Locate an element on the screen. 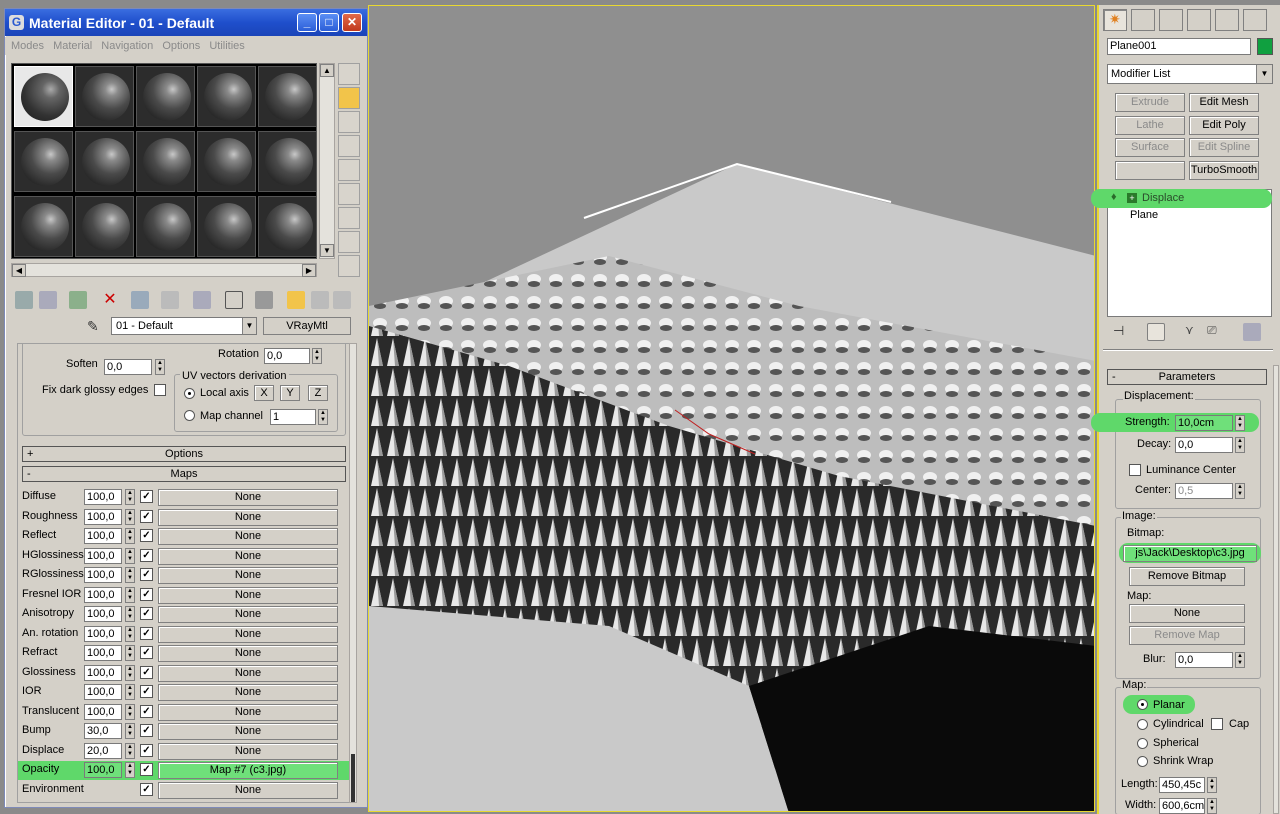 This screenshot has height=814, width=1280. select-by-material-icon is located at coordinates (349, 242).